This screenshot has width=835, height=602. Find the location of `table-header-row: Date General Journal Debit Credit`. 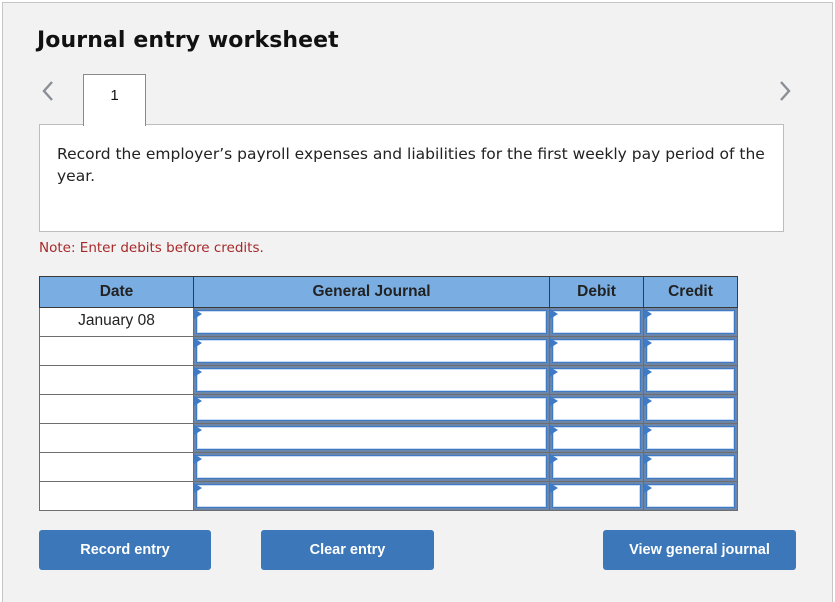

table-header-row: Date General Journal Debit Credit is located at coordinates (388, 292).